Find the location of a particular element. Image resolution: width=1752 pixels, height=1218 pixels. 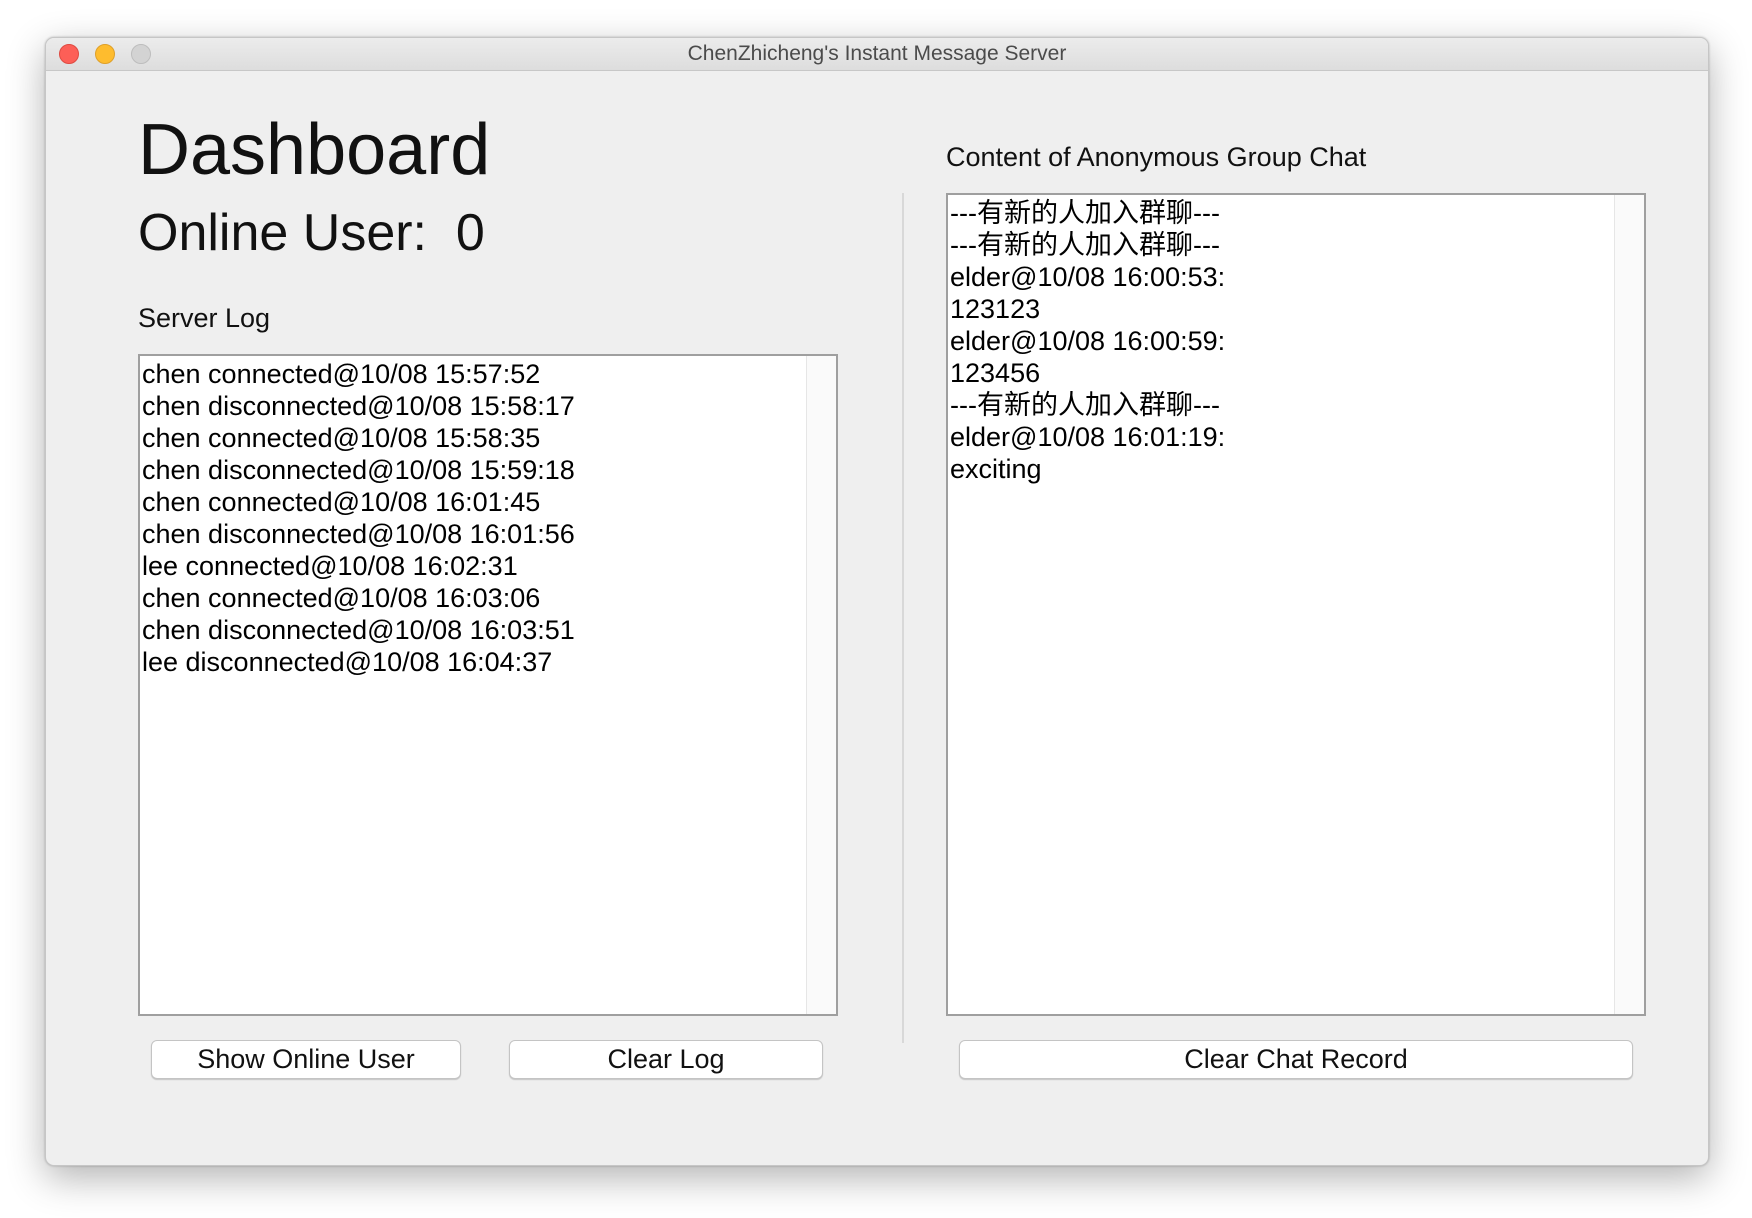

log-entry: lee connected@10/08 16:02:31 is located at coordinates (330, 566).